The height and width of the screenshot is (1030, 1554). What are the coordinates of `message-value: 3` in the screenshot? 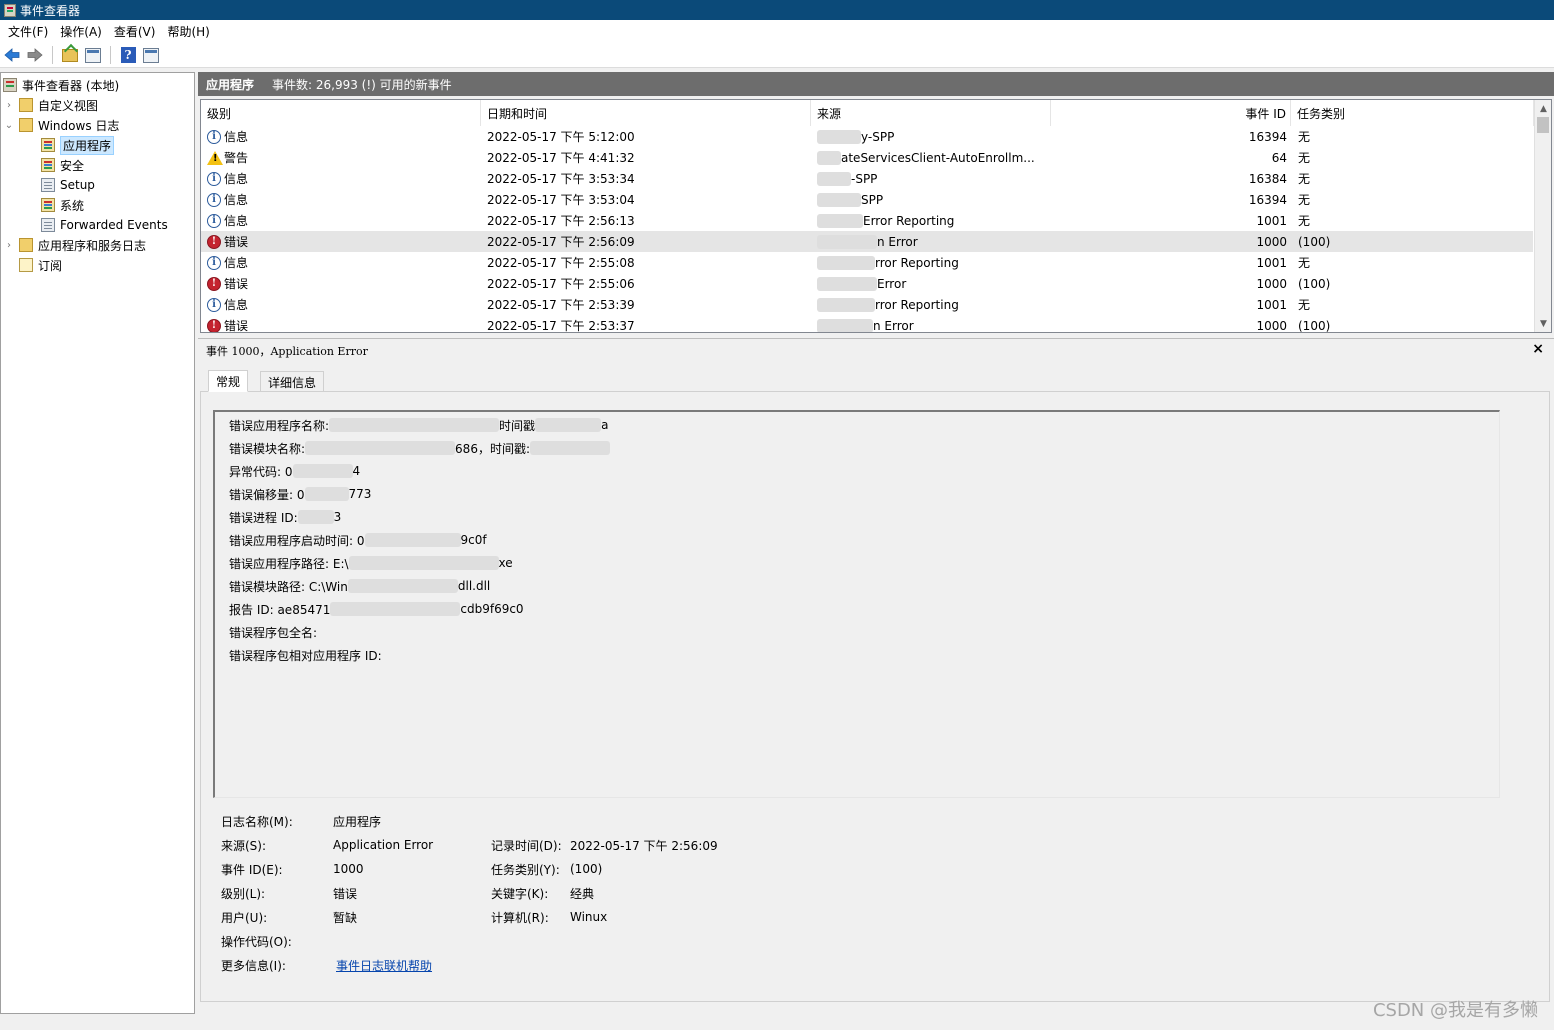 It's located at (337, 517).